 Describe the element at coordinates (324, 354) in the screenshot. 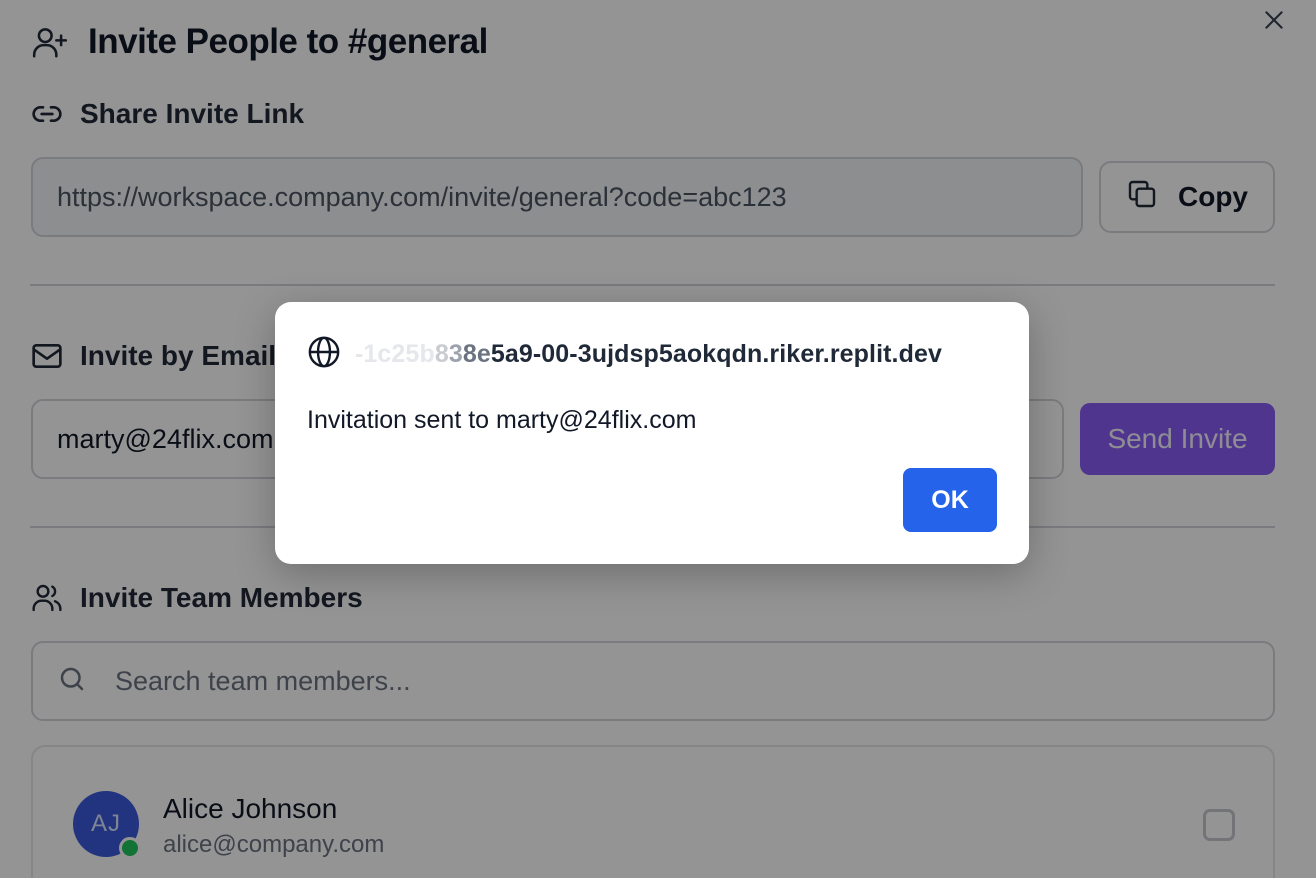

I see `globe-icon` at that location.